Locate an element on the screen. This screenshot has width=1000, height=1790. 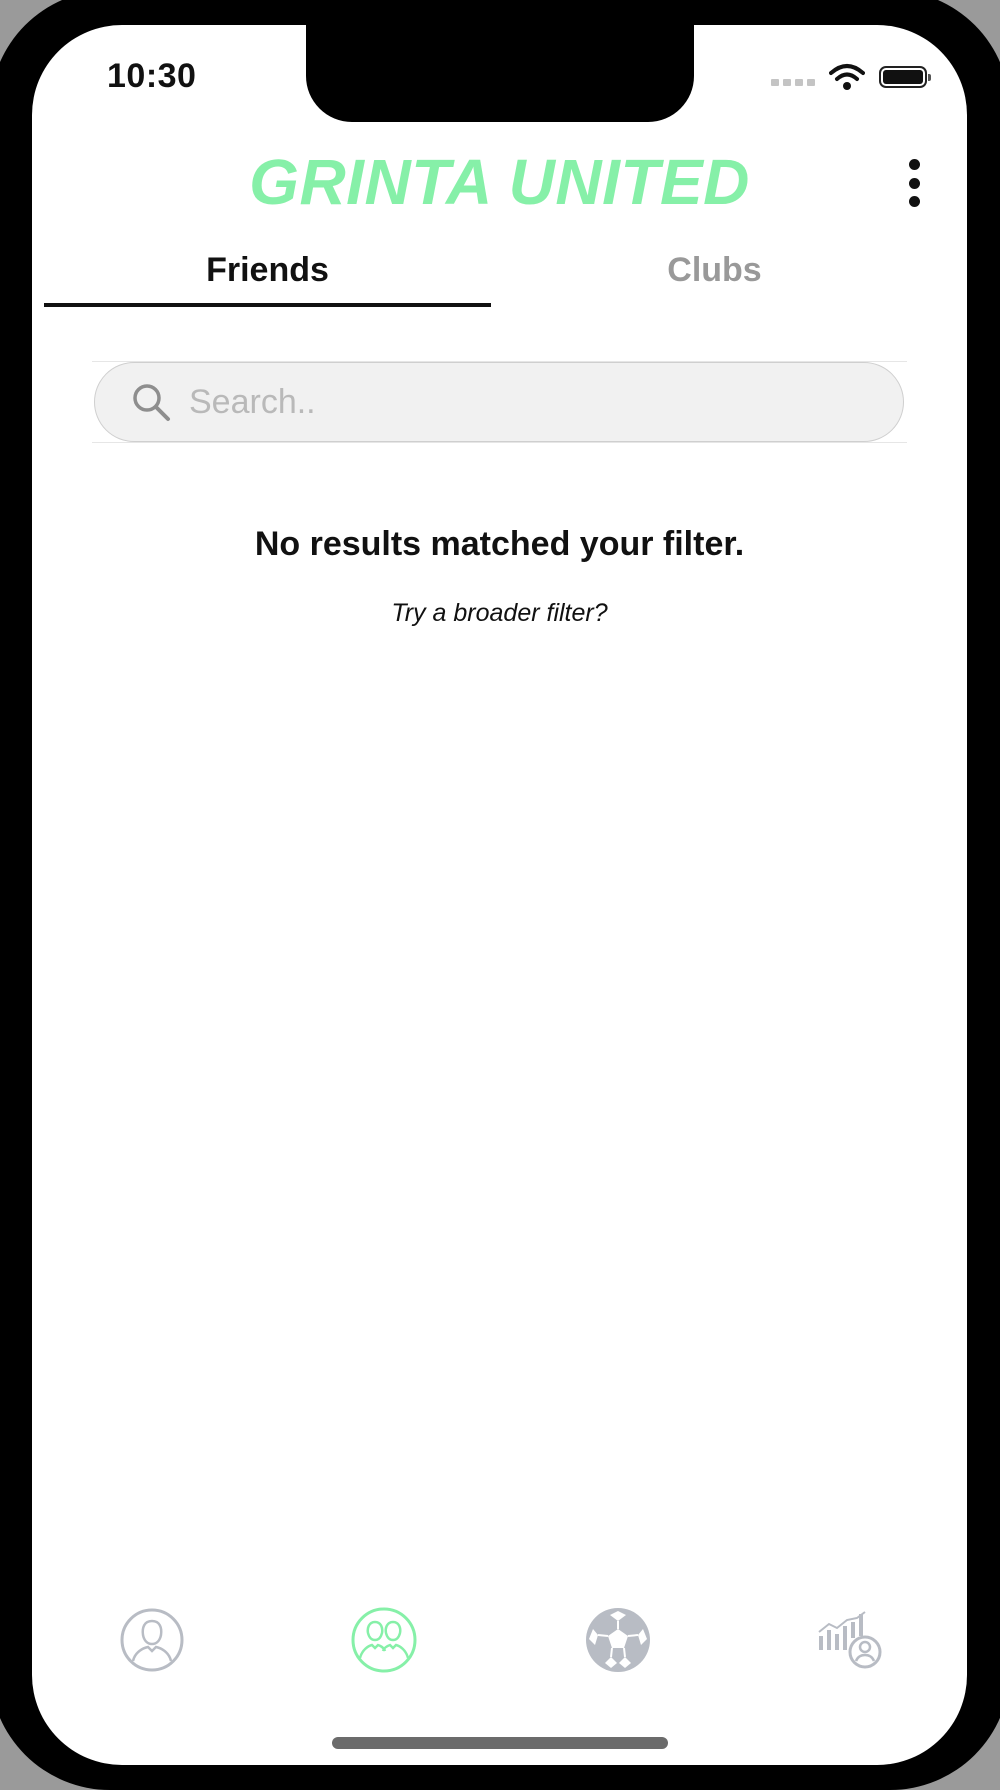
home-indicator is located at coordinates (500, 1743).